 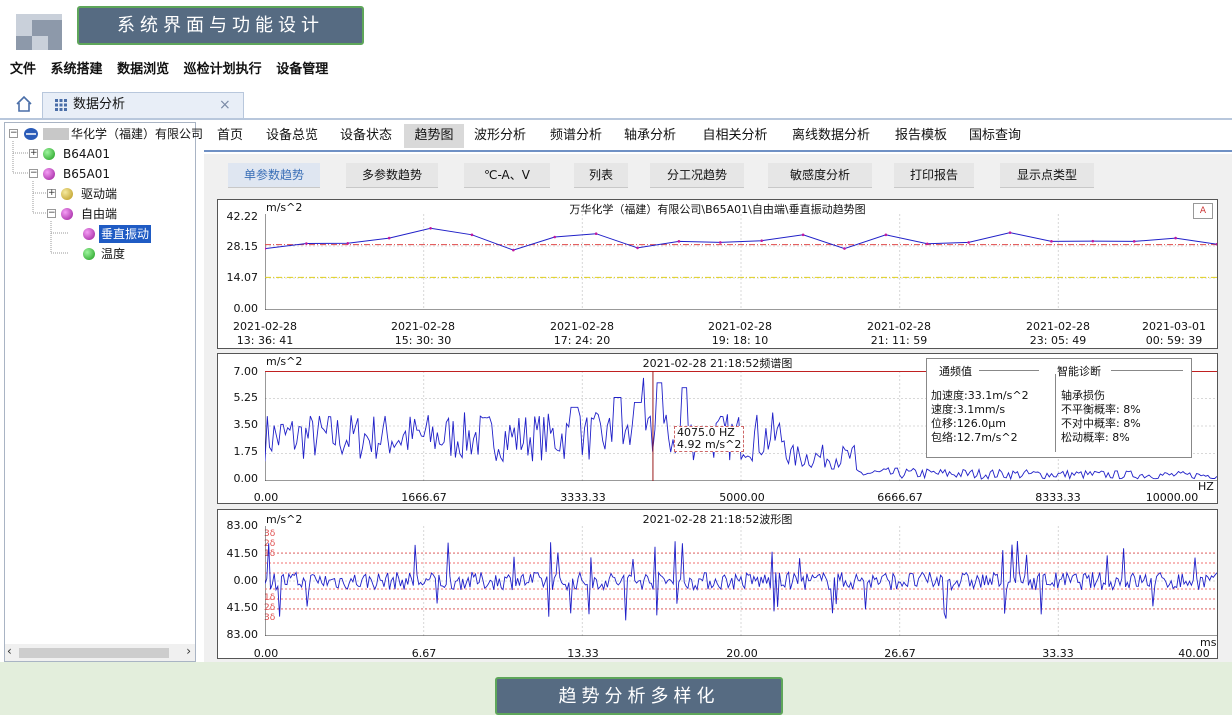 I want to click on tab-home: 首页, so click(x=230, y=136).